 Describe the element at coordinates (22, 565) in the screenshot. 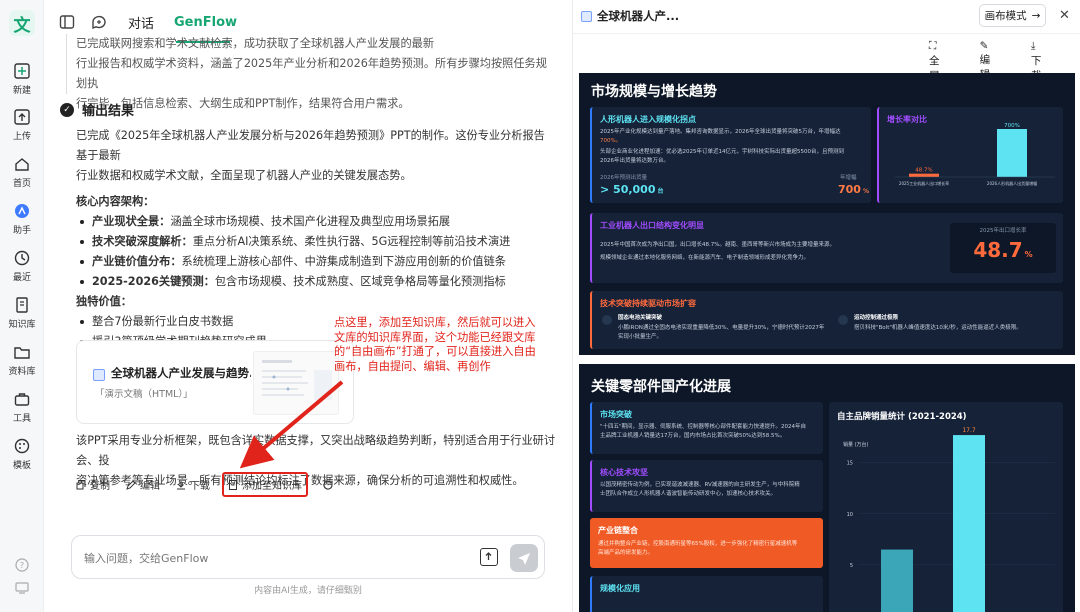

I see `help-icon: ?` at that location.